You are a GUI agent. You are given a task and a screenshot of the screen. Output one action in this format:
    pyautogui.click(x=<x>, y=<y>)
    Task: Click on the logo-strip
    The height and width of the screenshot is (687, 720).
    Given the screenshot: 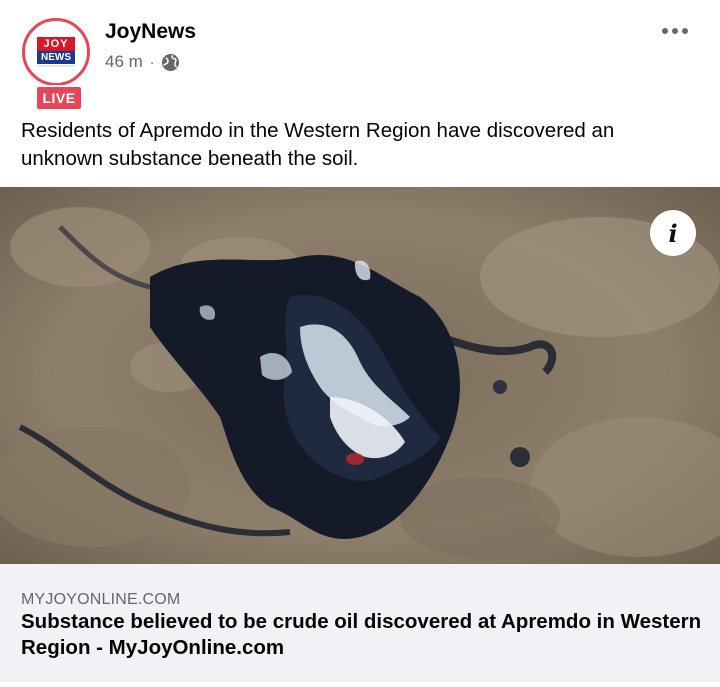 What is the action you would take?
    pyautogui.click(x=56, y=66)
    